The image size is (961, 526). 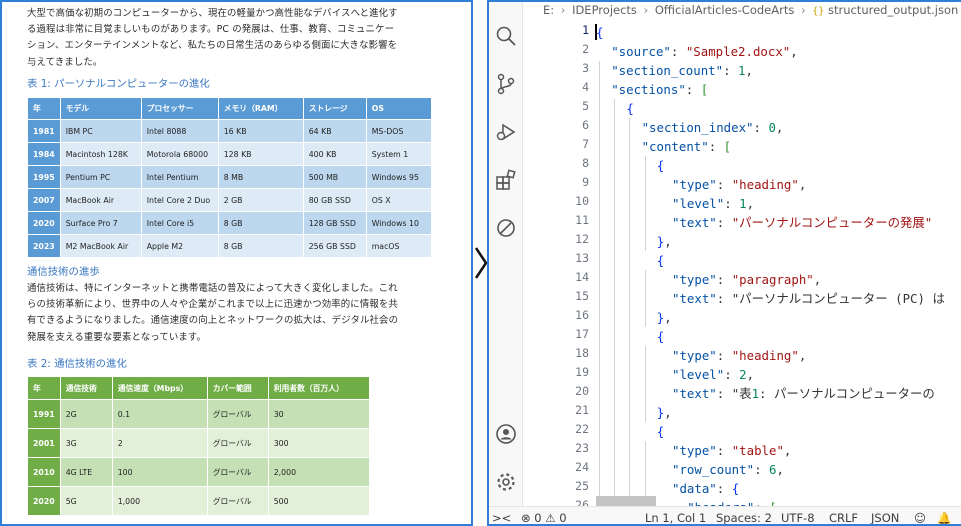 I want to click on indentation: Spaces: 2, so click(x=744, y=517).